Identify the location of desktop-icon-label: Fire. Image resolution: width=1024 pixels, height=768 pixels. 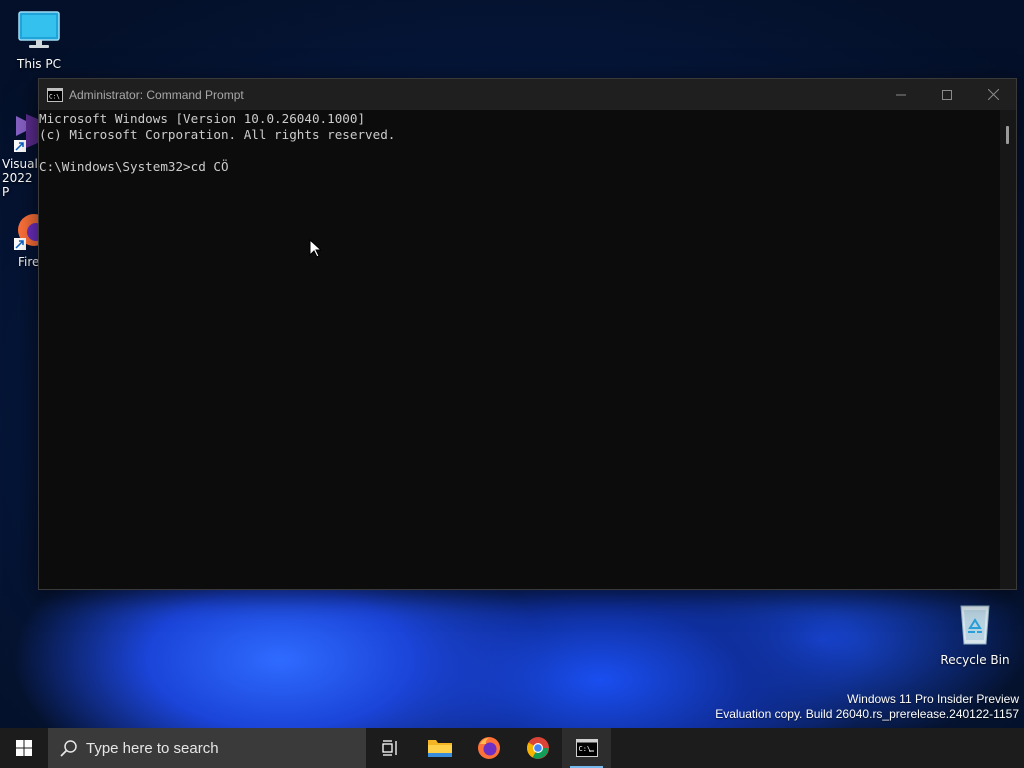
(29, 262).